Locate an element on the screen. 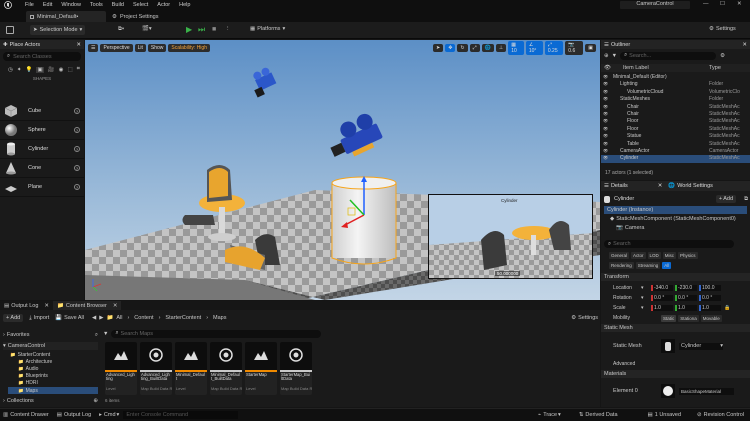 Image resolution: width=750 pixels, height=421 pixels. close-button: ✕ is located at coordinates (739, 4).